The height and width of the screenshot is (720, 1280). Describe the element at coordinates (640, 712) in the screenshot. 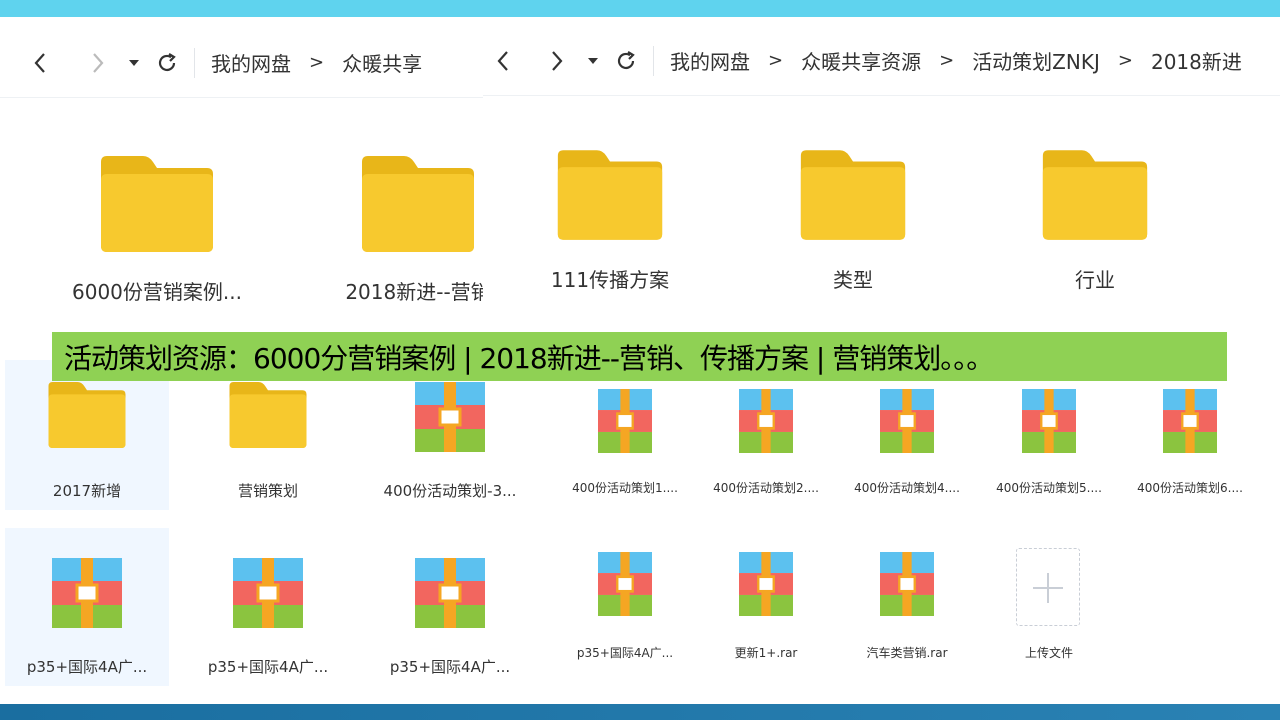

I see `bottom-accent-bar` at that location.